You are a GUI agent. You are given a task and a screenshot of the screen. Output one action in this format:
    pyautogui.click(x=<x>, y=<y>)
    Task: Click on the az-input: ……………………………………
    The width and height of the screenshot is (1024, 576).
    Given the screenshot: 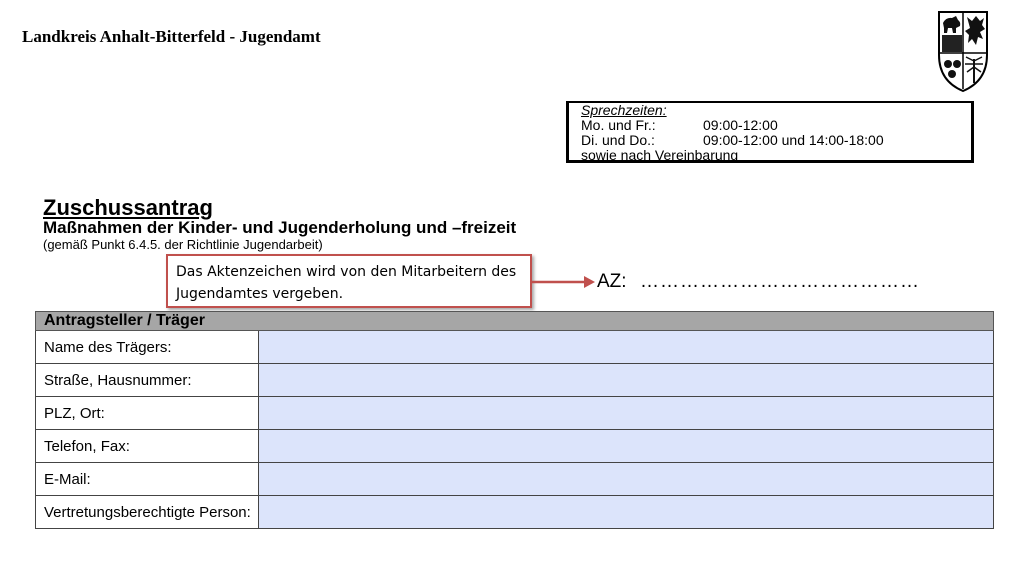 What is the action you would take?
    pyautogui.click(x=780, y=282)
    